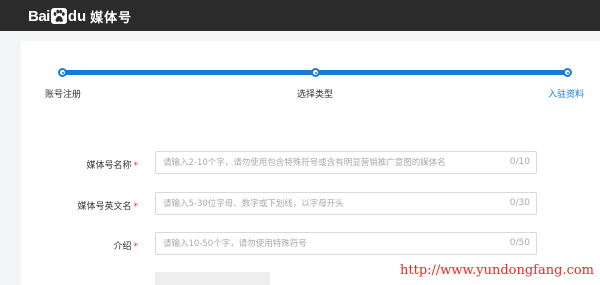 The image size is (600, 285). Describe the element at coordinates (111, 18) in the screenshot. I see `logo-text-media: 媒体号` at that location.